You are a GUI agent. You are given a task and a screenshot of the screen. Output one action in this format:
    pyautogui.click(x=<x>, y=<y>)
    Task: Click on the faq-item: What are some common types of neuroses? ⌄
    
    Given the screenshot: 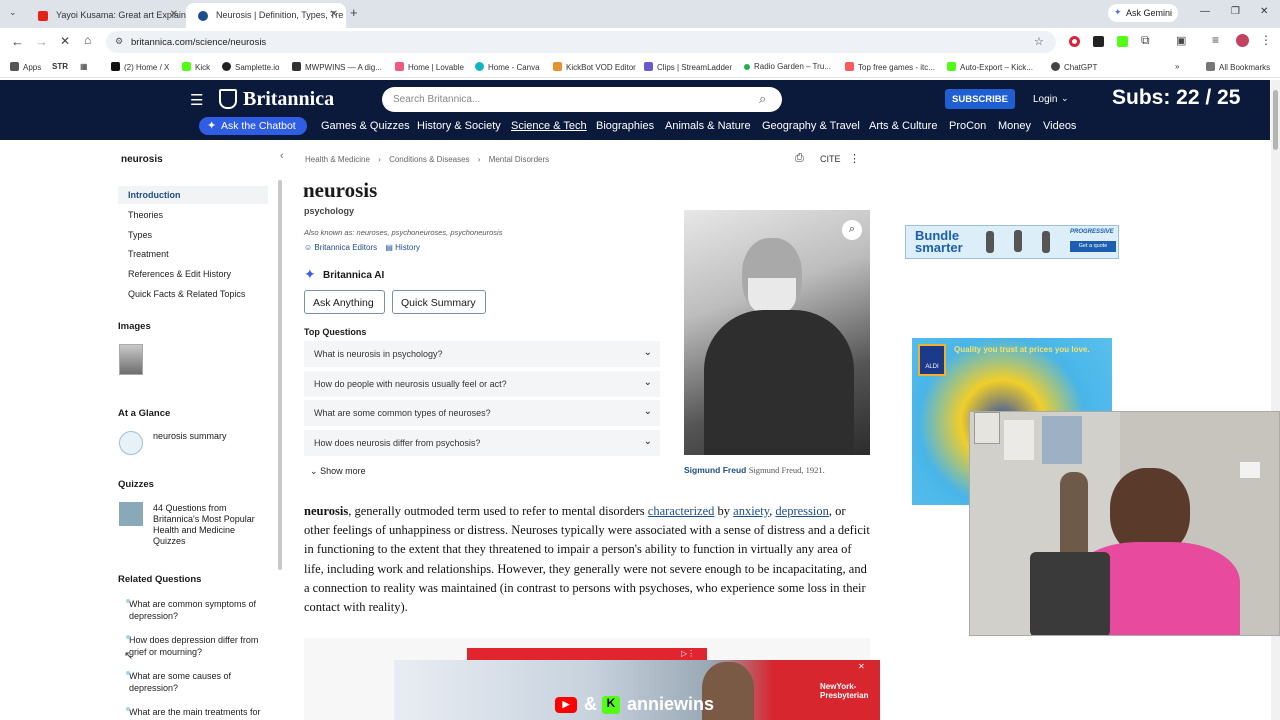 What is the action you would take?
    pyautogui.click(x=482, y=413)
    